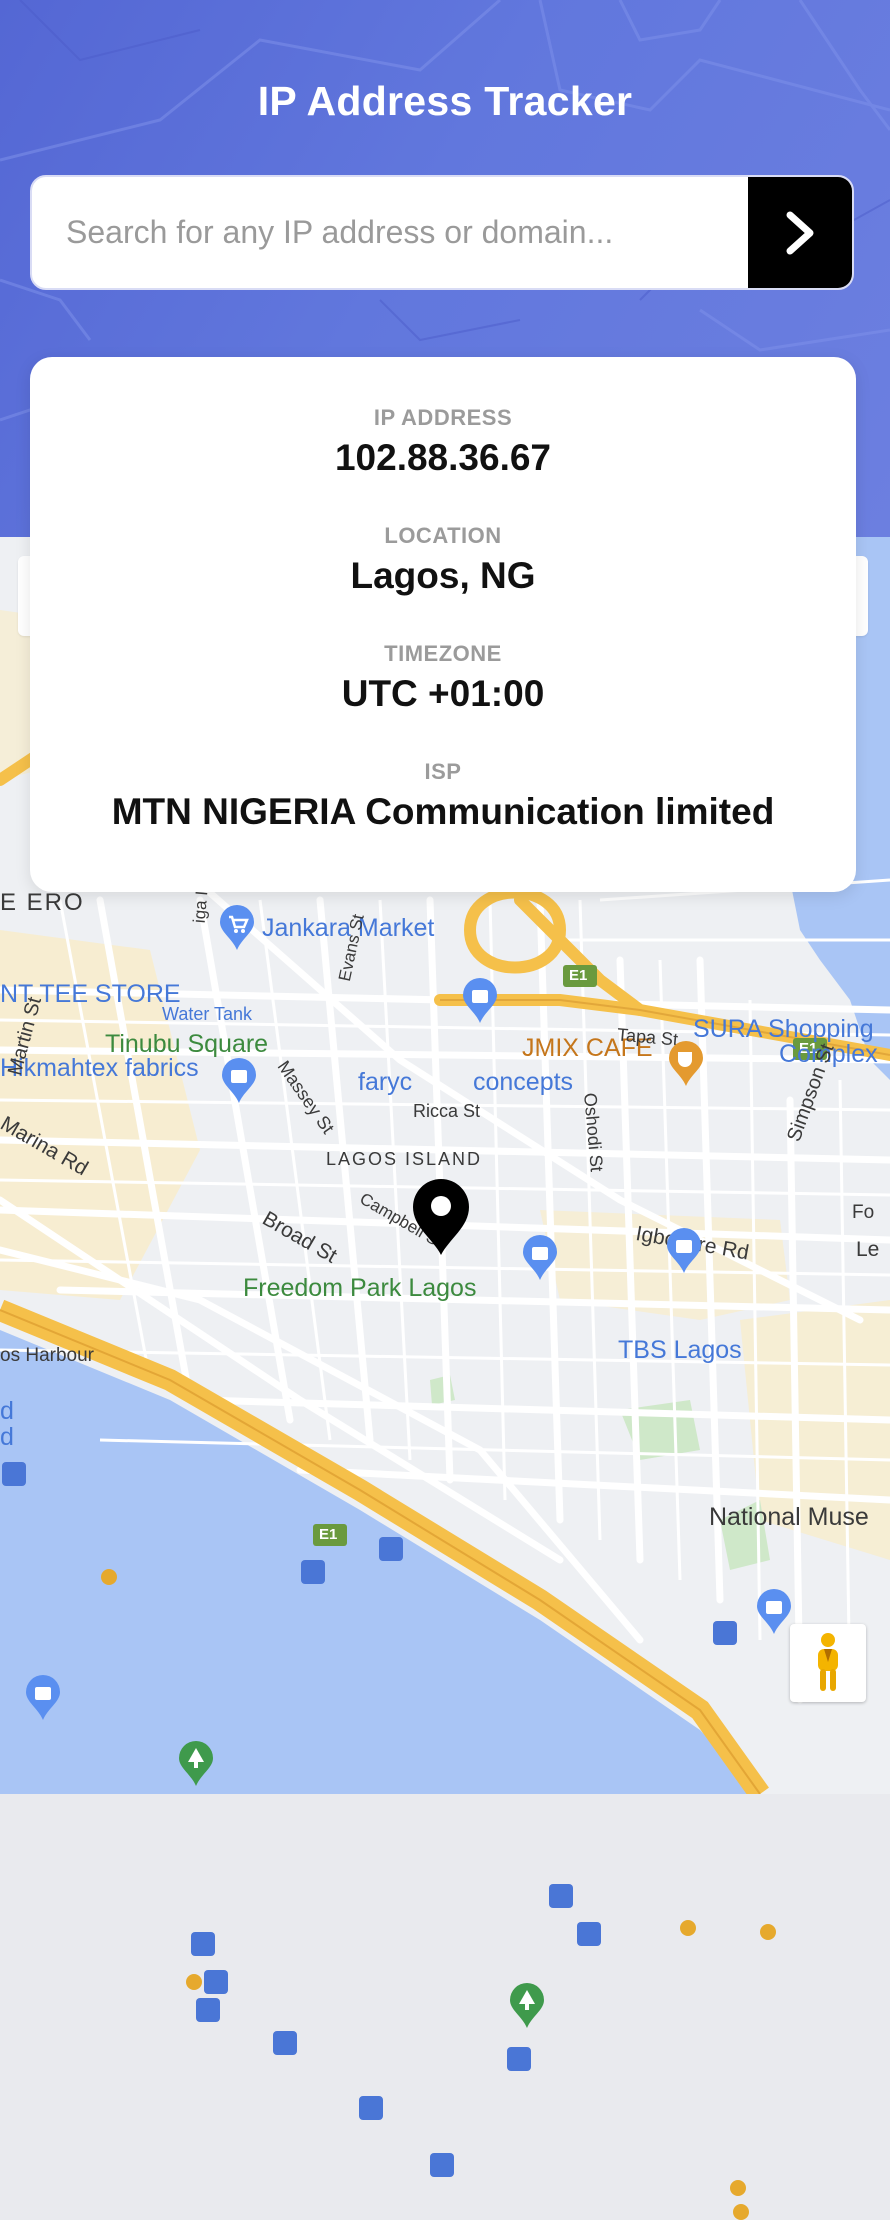 This screenshot has width=890, height=2220. I want to click on search-submit-button, so click(800, 232).